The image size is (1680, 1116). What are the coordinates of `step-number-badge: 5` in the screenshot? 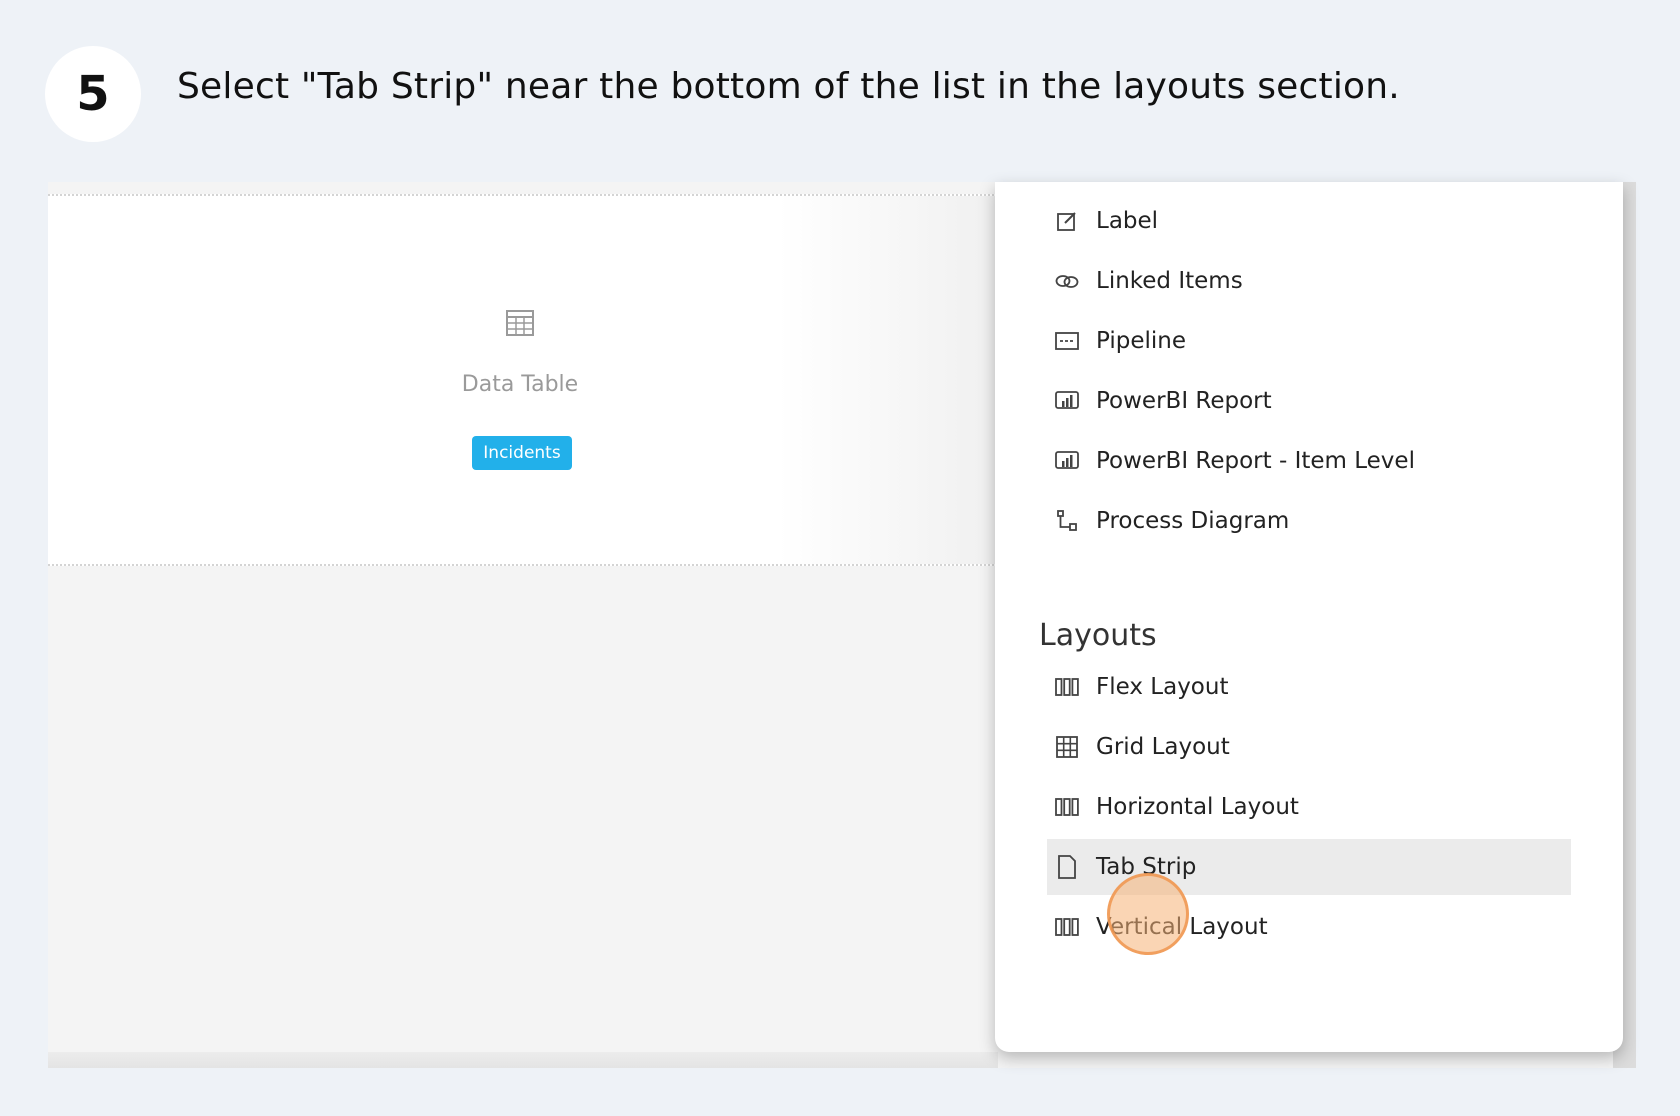 It's located at (93, 94).